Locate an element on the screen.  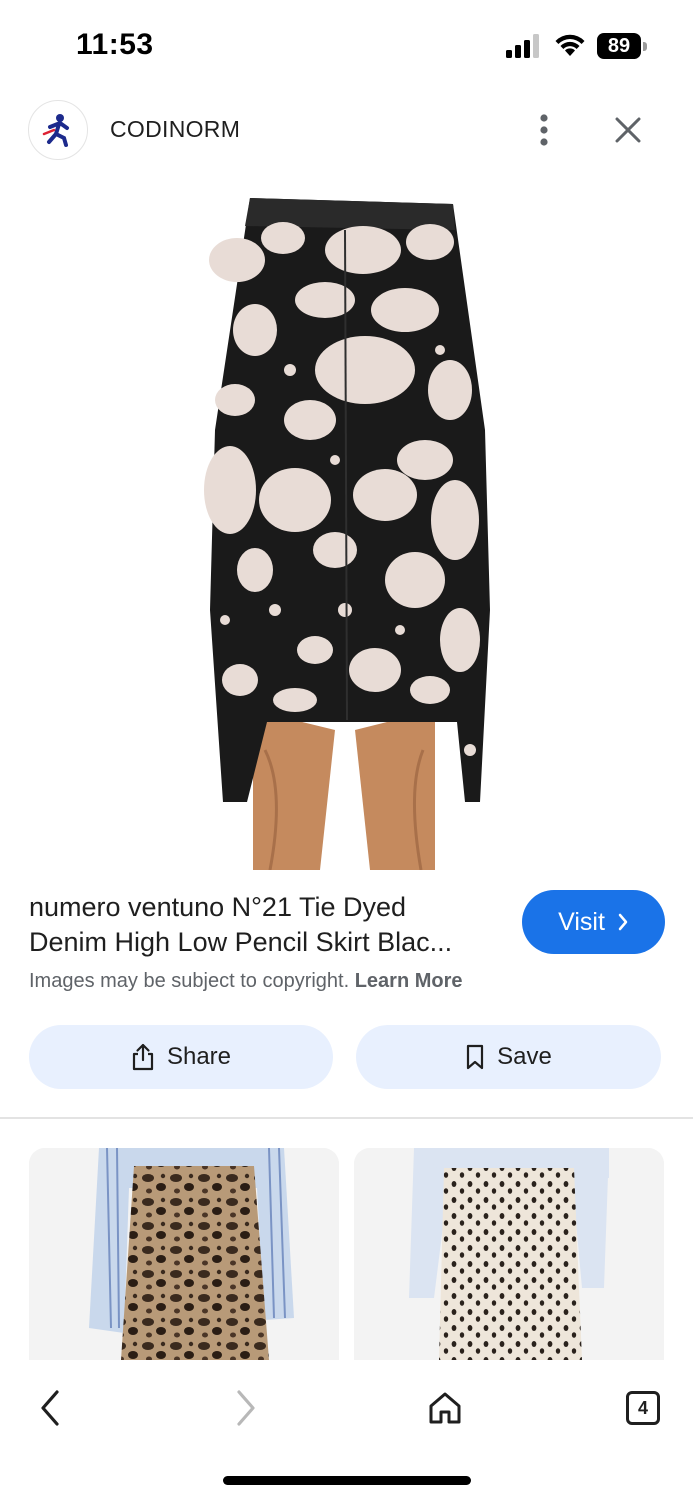
share-button: Share is located at coordinates (181, 1057).